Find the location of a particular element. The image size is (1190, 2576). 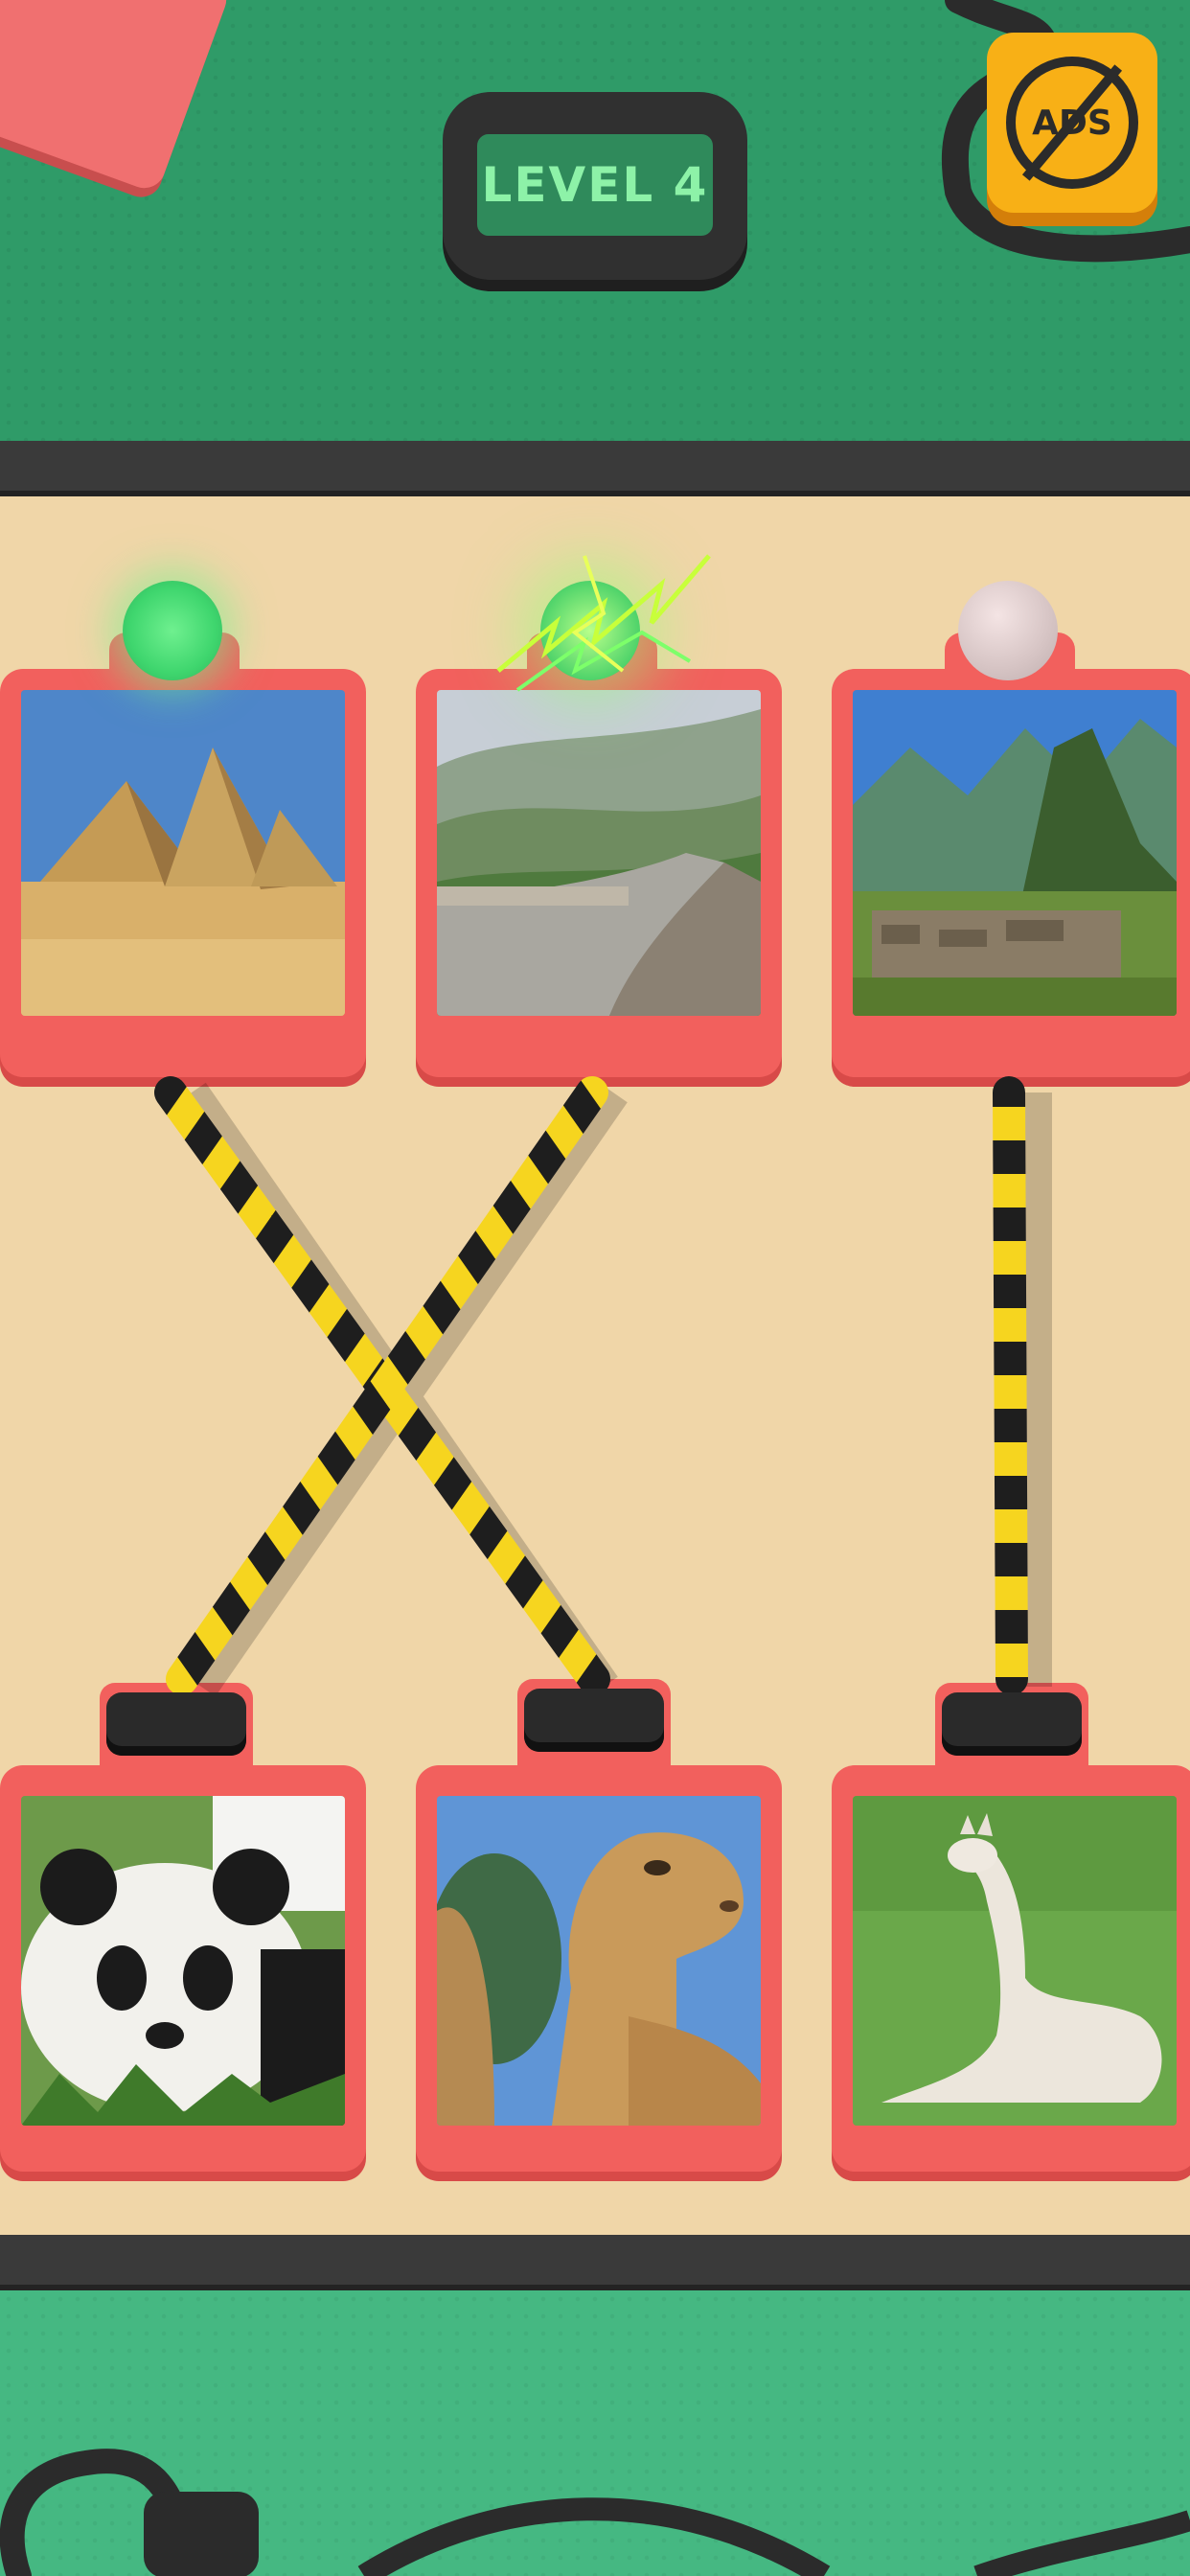

no-ads-button: ADS is located at coordinates (1072, 123).